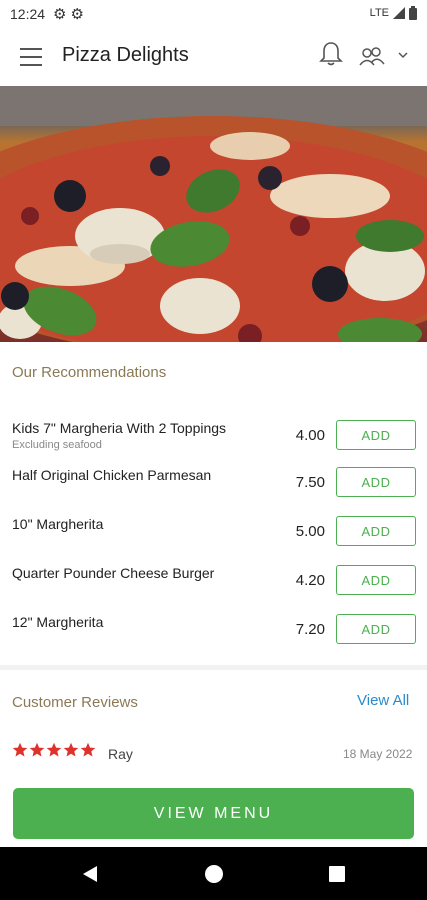 The image size is (427, 900). What do you see at coordinates (112, 475) in the screenshot?
I see `item-name: Half Original Chicken Parmesan` at bounding box center [112, 475].